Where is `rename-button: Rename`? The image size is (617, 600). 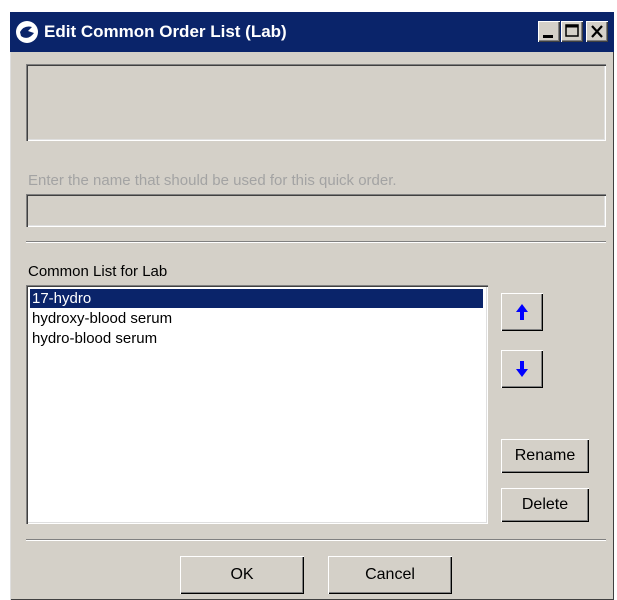
rename-button: Rename is located at coordinates (545, 456).